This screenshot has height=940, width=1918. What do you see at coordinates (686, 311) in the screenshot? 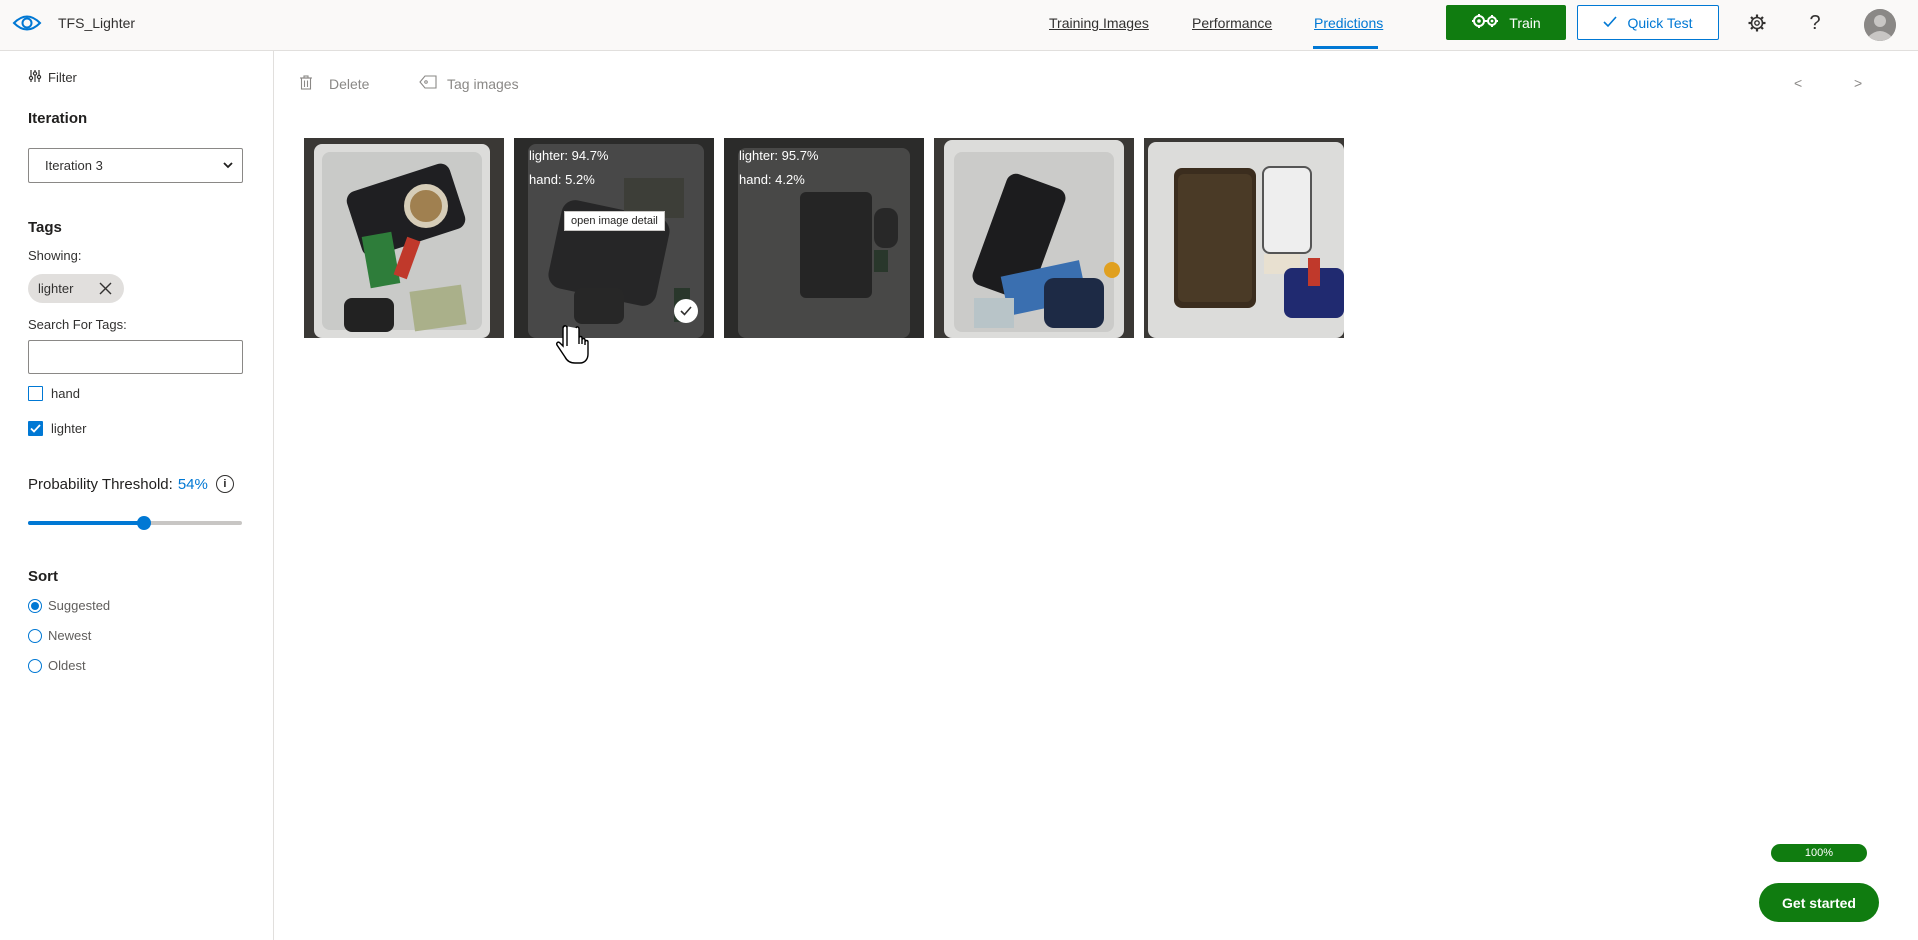
I see `selected-check-icon` at bounding box center [686, 311].